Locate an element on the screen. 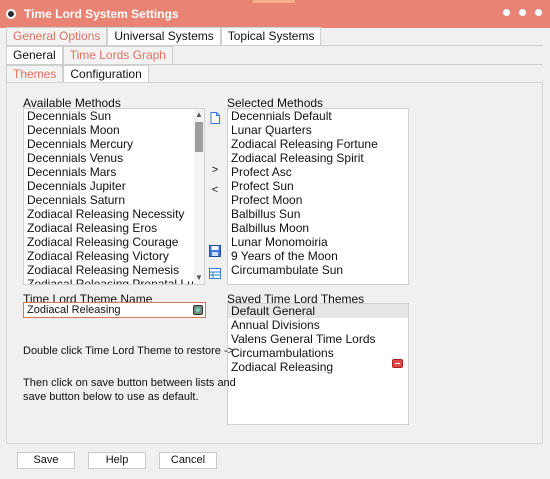  list-item: Decennials Mars is located at coordinates (114, 172).